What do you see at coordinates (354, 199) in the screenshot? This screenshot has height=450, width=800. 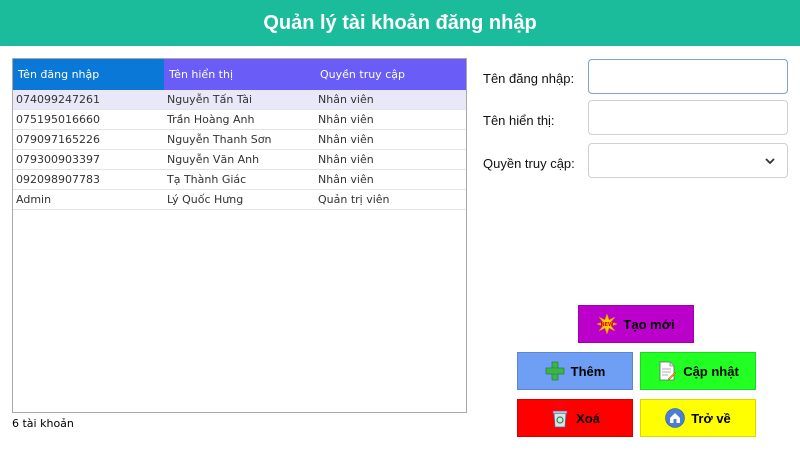 I see `role-cell: Quản trị viên` at bounding box center [354, 199].